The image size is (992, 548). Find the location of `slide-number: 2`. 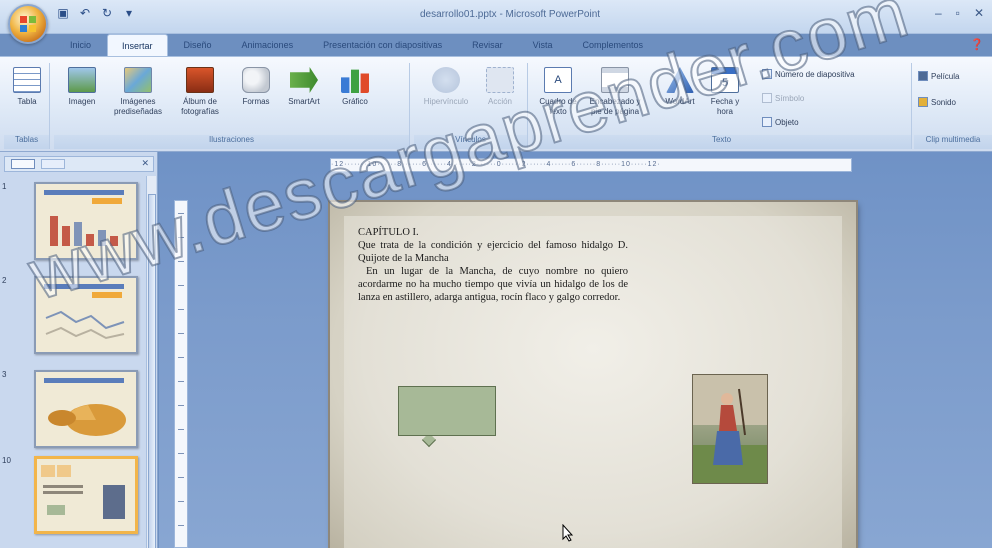

slide-number: 2 is located at coordinates (4, 280).